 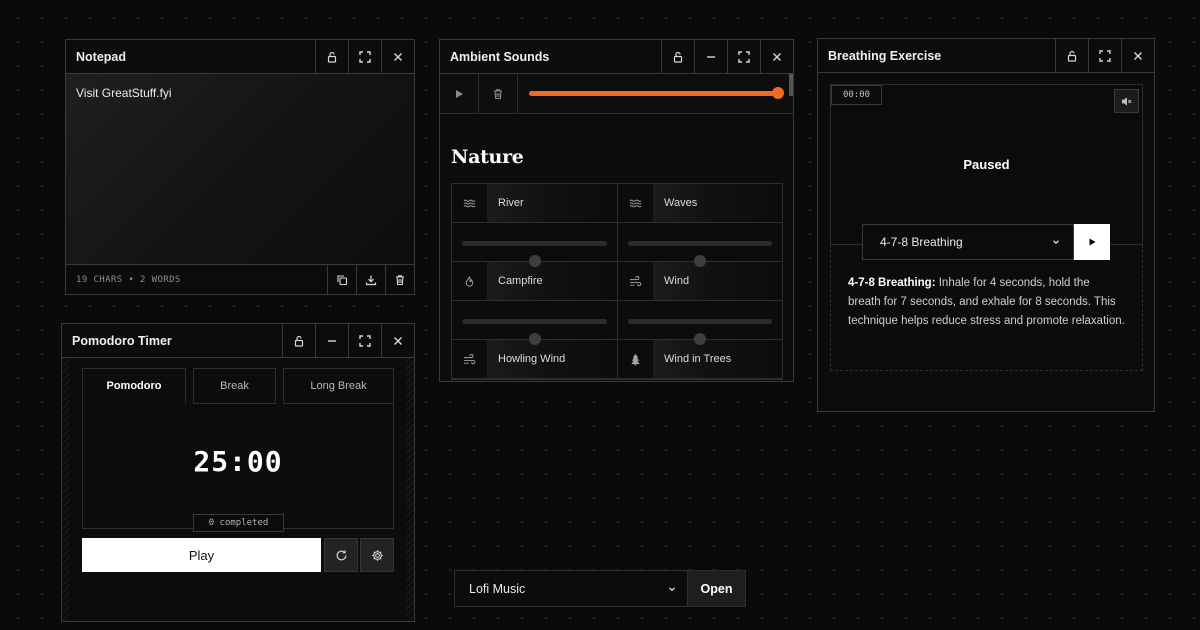 I want to click on pomodoro-title: Pomodoro Timer, so click(x=122, y=340).